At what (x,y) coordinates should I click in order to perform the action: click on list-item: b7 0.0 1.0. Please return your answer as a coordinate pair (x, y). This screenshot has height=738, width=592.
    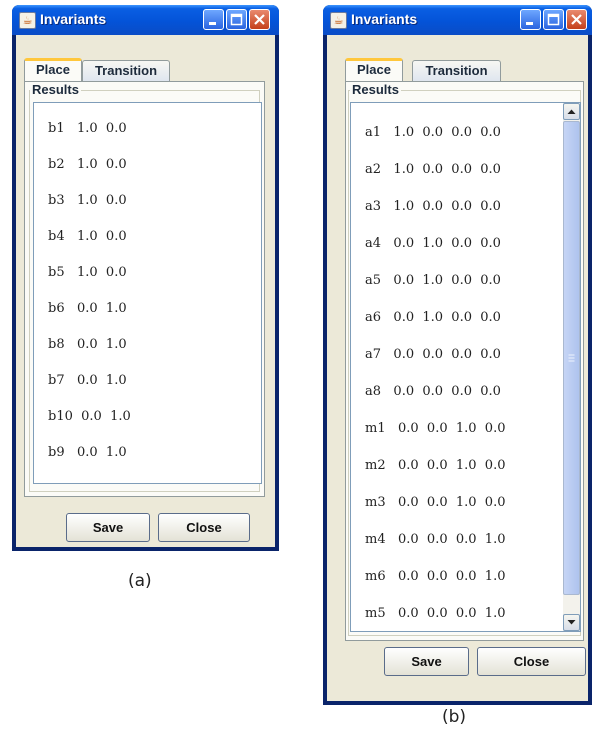
    Looking at the image, I should click on (87, 380).